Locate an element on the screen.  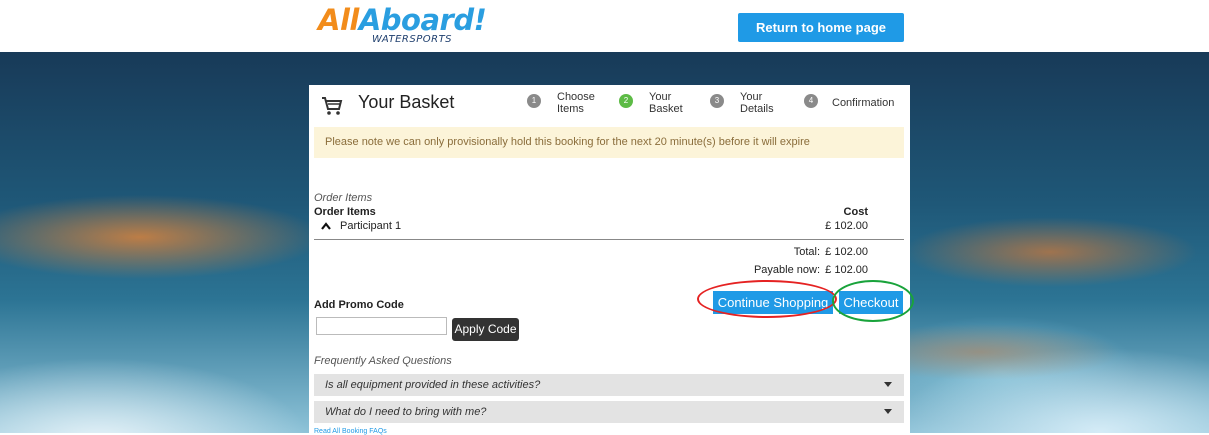
step-2-icon: 2 is located at coordinates (626, 101).